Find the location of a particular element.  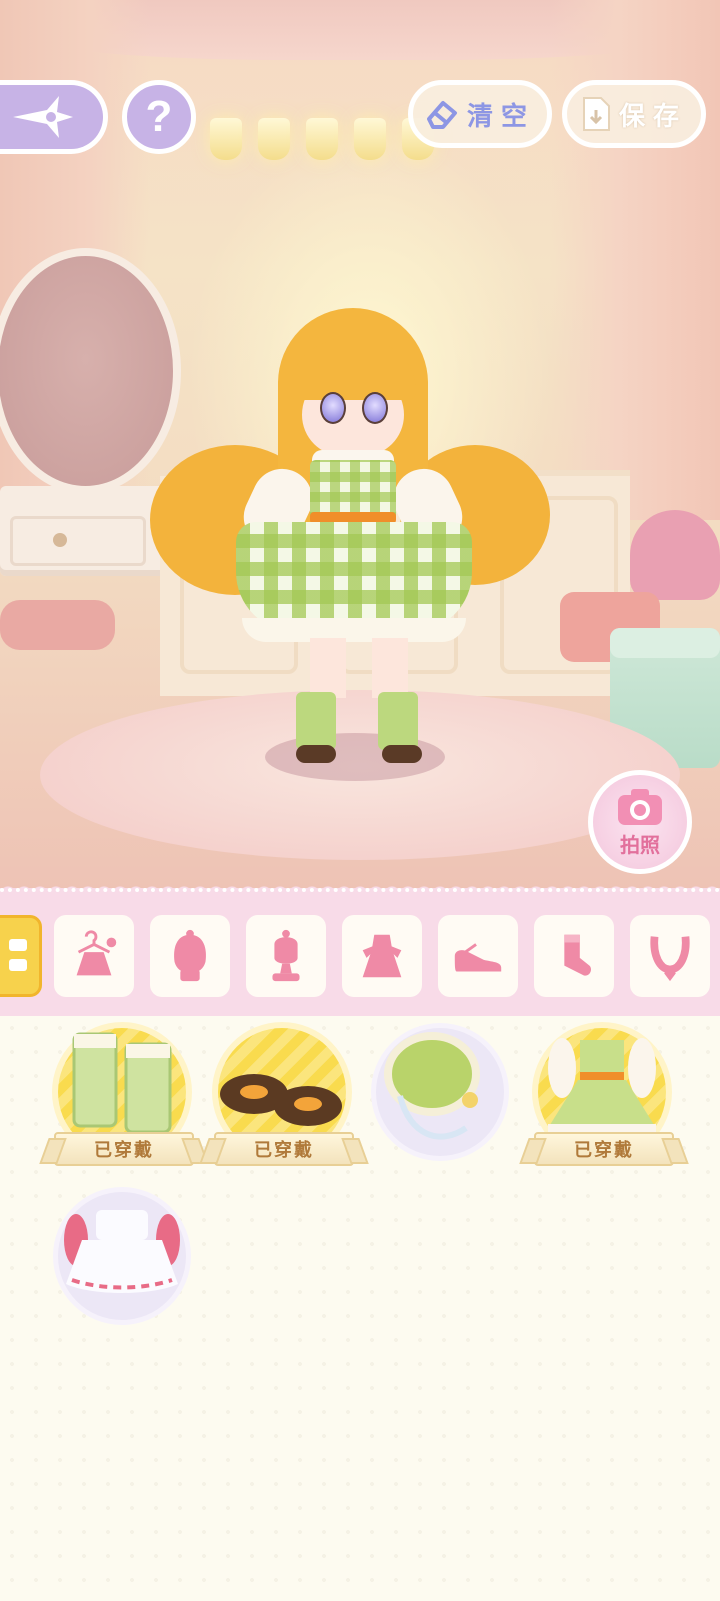

eye-left is located at coordinates (333, 408).